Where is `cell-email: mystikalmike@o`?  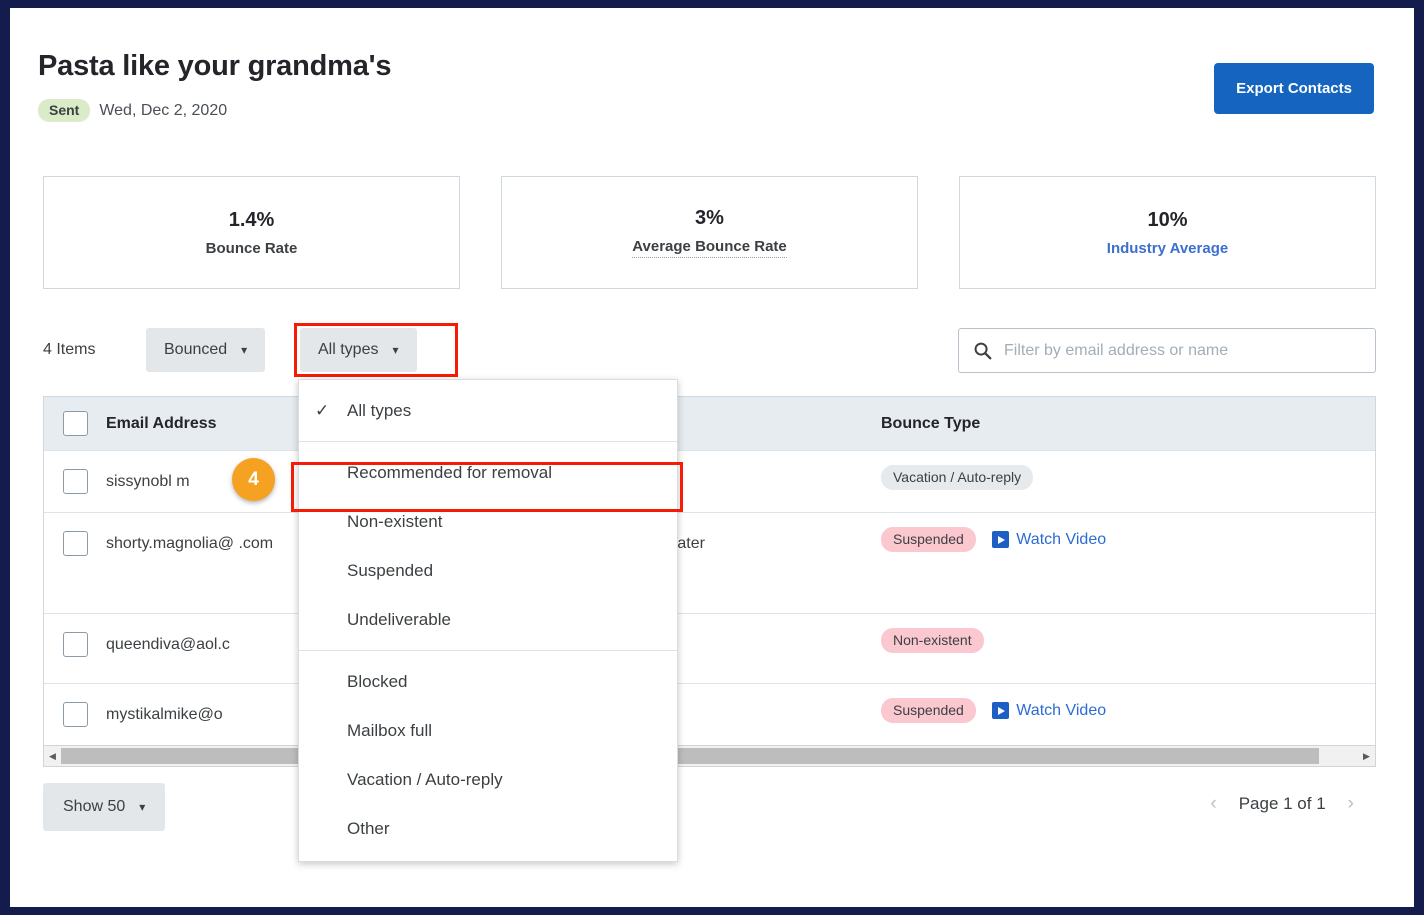 cell-email: mystikalmike@o is located at coordinates (164, 714).